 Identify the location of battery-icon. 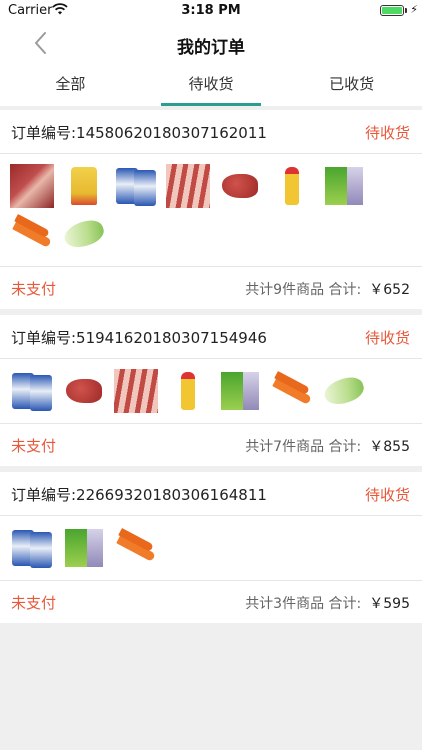
(392, 10).